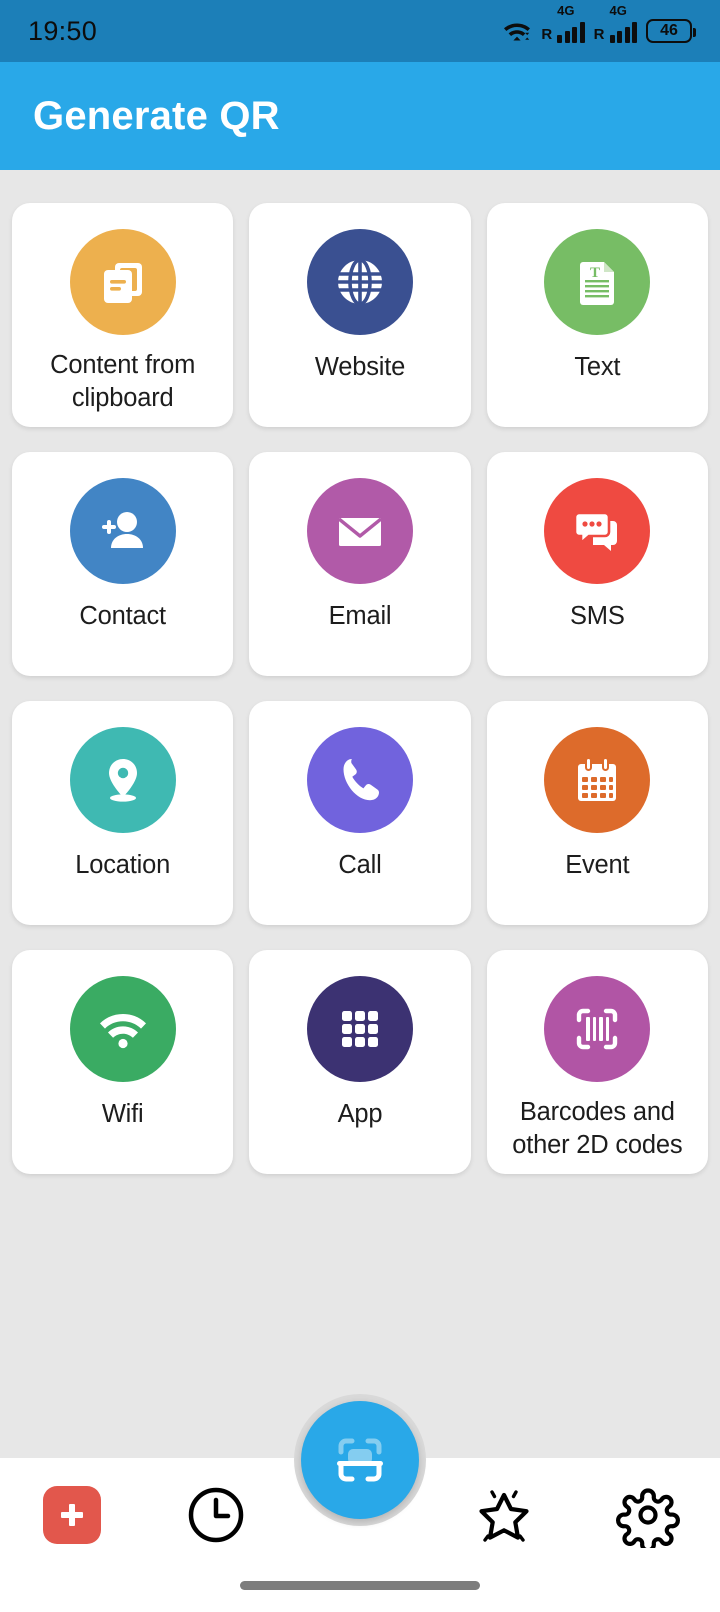  What do you see at coordinates (122, 1114) in the screenshot?
I see `grid-item-label: Wifi` at bounding box center [122, 1114].